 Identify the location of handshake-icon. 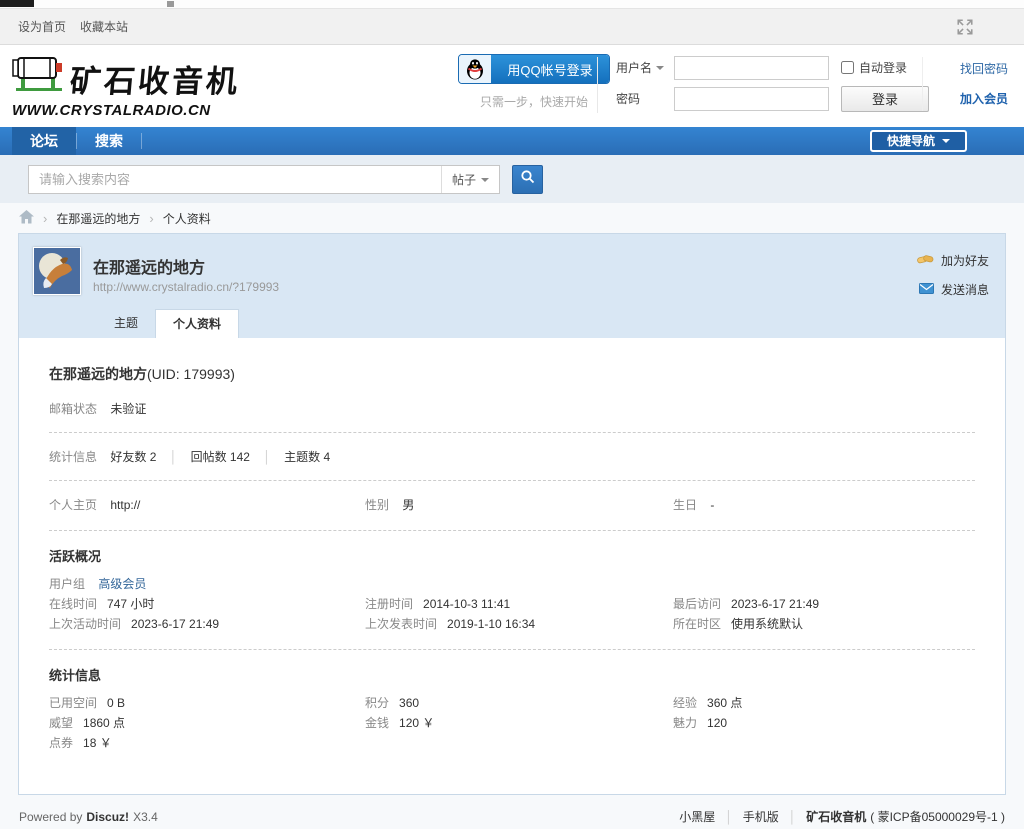
(925, 261).